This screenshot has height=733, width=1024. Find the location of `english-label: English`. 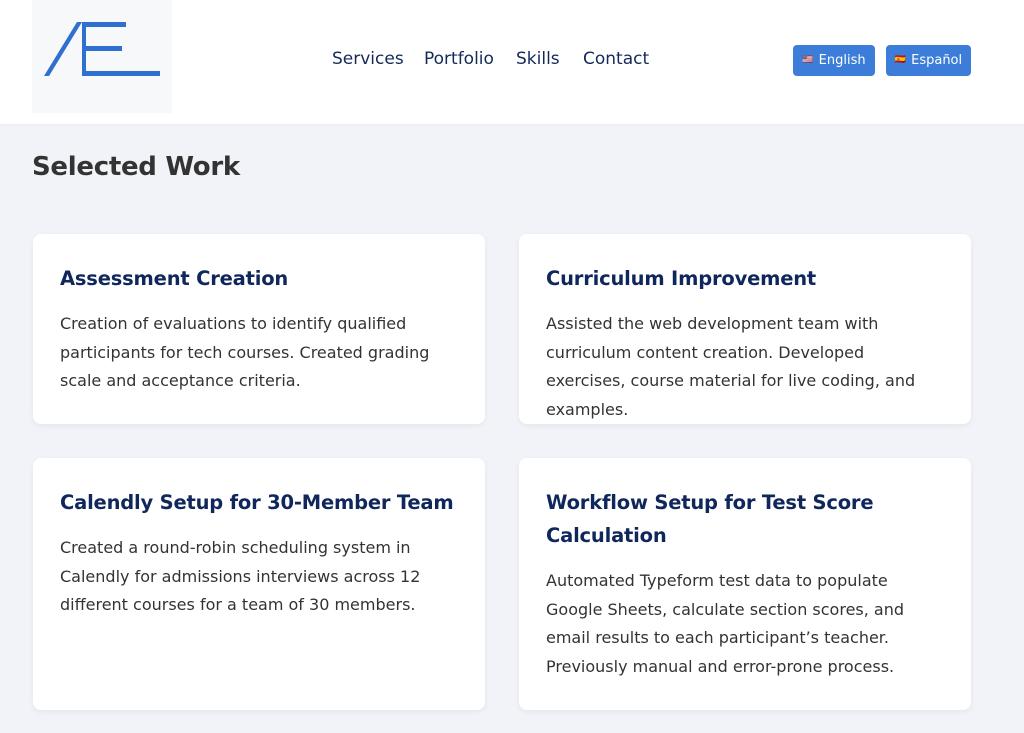

english-label: English is located at coordinates (842, 60).